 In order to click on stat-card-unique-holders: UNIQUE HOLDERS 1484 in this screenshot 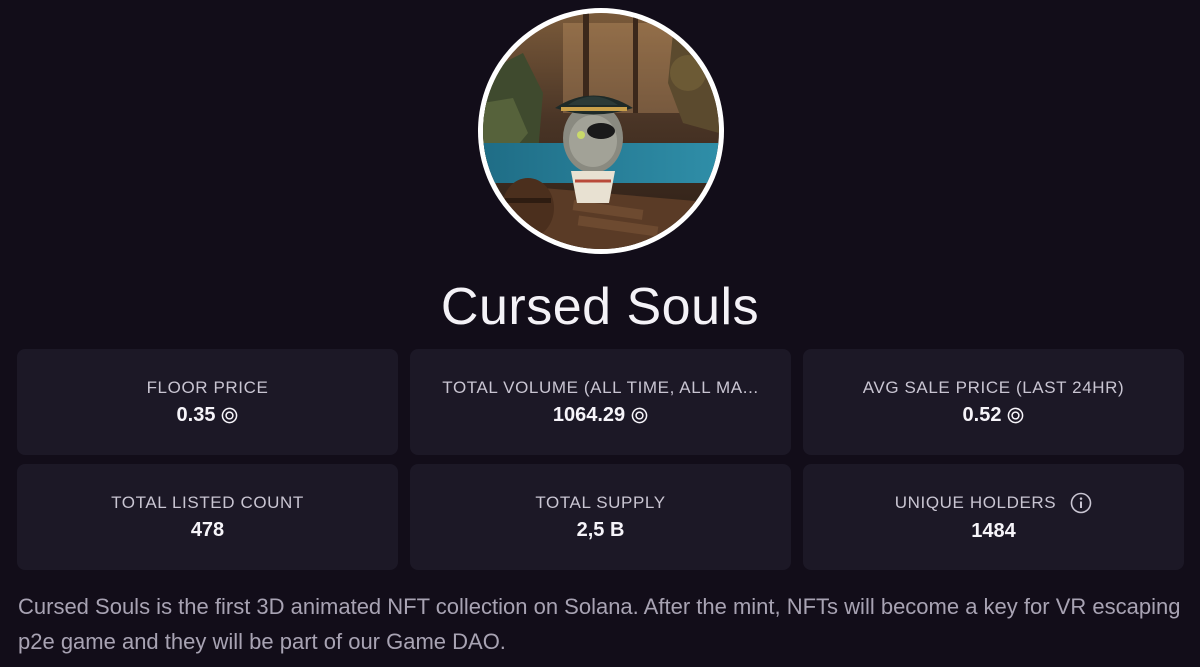, I will do `click(993, 517)`.